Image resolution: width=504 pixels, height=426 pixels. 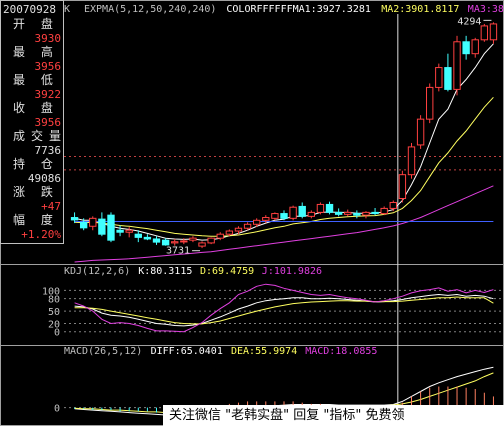 I want to click on info-label: 涨 跌, so click(x=36, y=192).